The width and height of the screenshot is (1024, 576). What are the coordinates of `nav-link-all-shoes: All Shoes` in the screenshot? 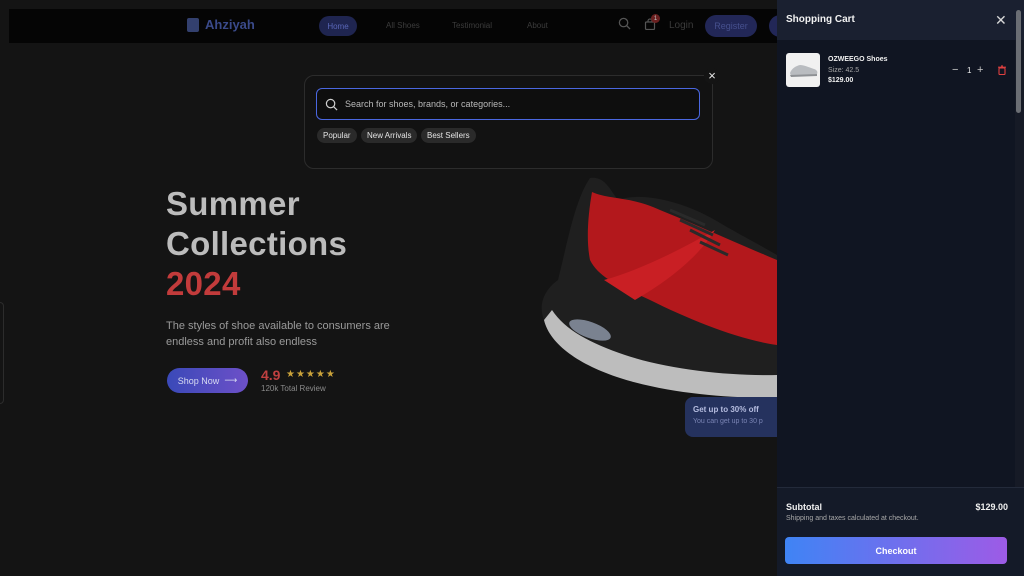 It's located at (403, 25).